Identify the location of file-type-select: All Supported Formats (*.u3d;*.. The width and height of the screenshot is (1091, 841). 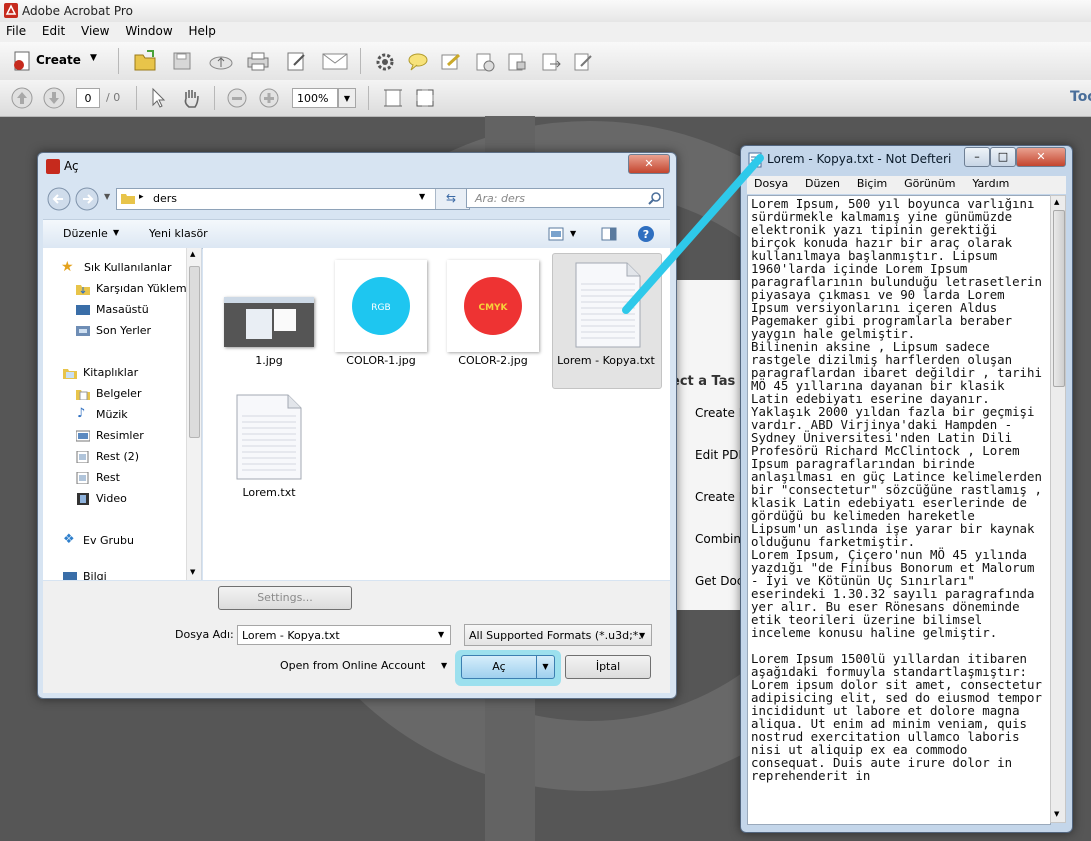
(558, 635).